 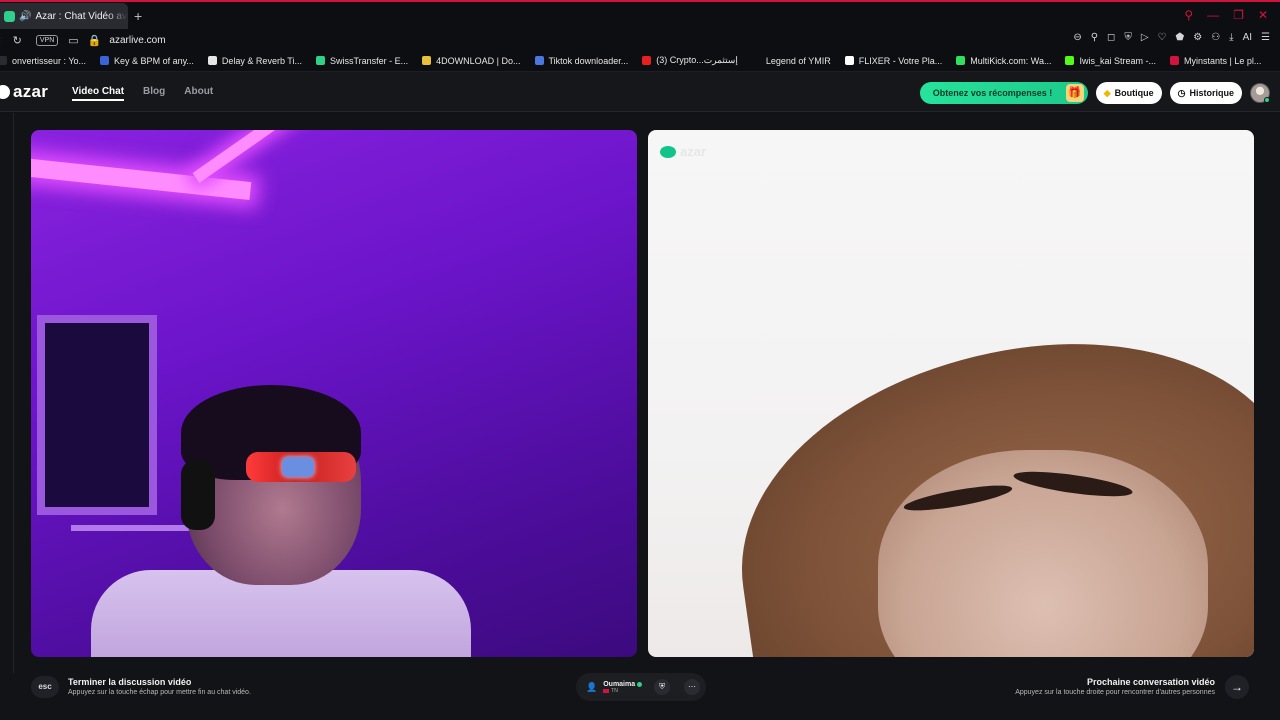 What do you see at coordinates (592, 686) in the screenshot?
I see `user-icon: 👤` at bounding box center [592, 686].